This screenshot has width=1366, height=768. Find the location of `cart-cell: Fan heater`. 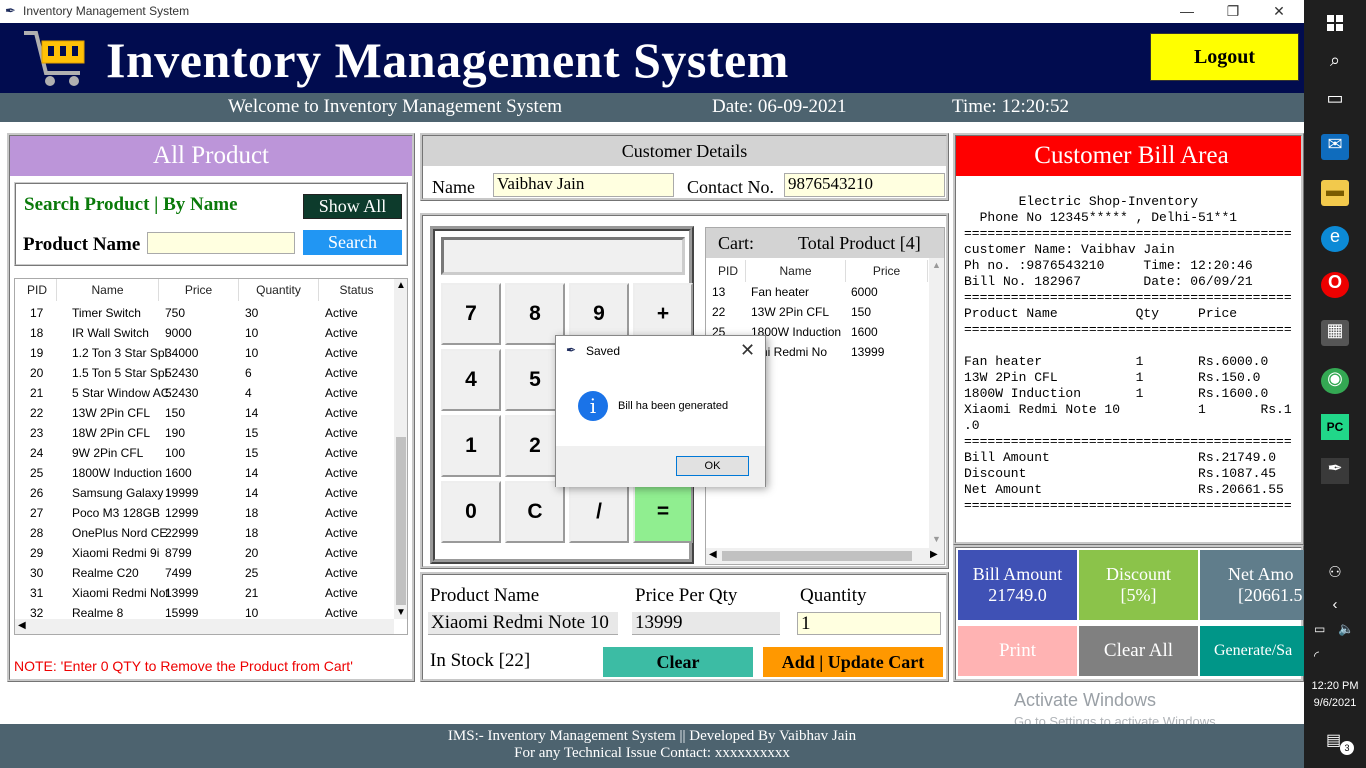

cart-cell: Fan heater is located at coordinates (799, 292).